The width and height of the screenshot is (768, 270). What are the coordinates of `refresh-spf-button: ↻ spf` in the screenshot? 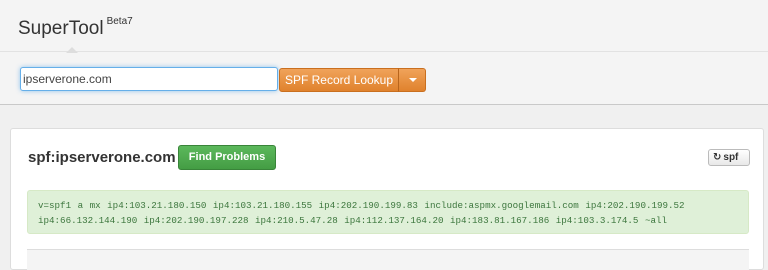 It's located at (729, 157).